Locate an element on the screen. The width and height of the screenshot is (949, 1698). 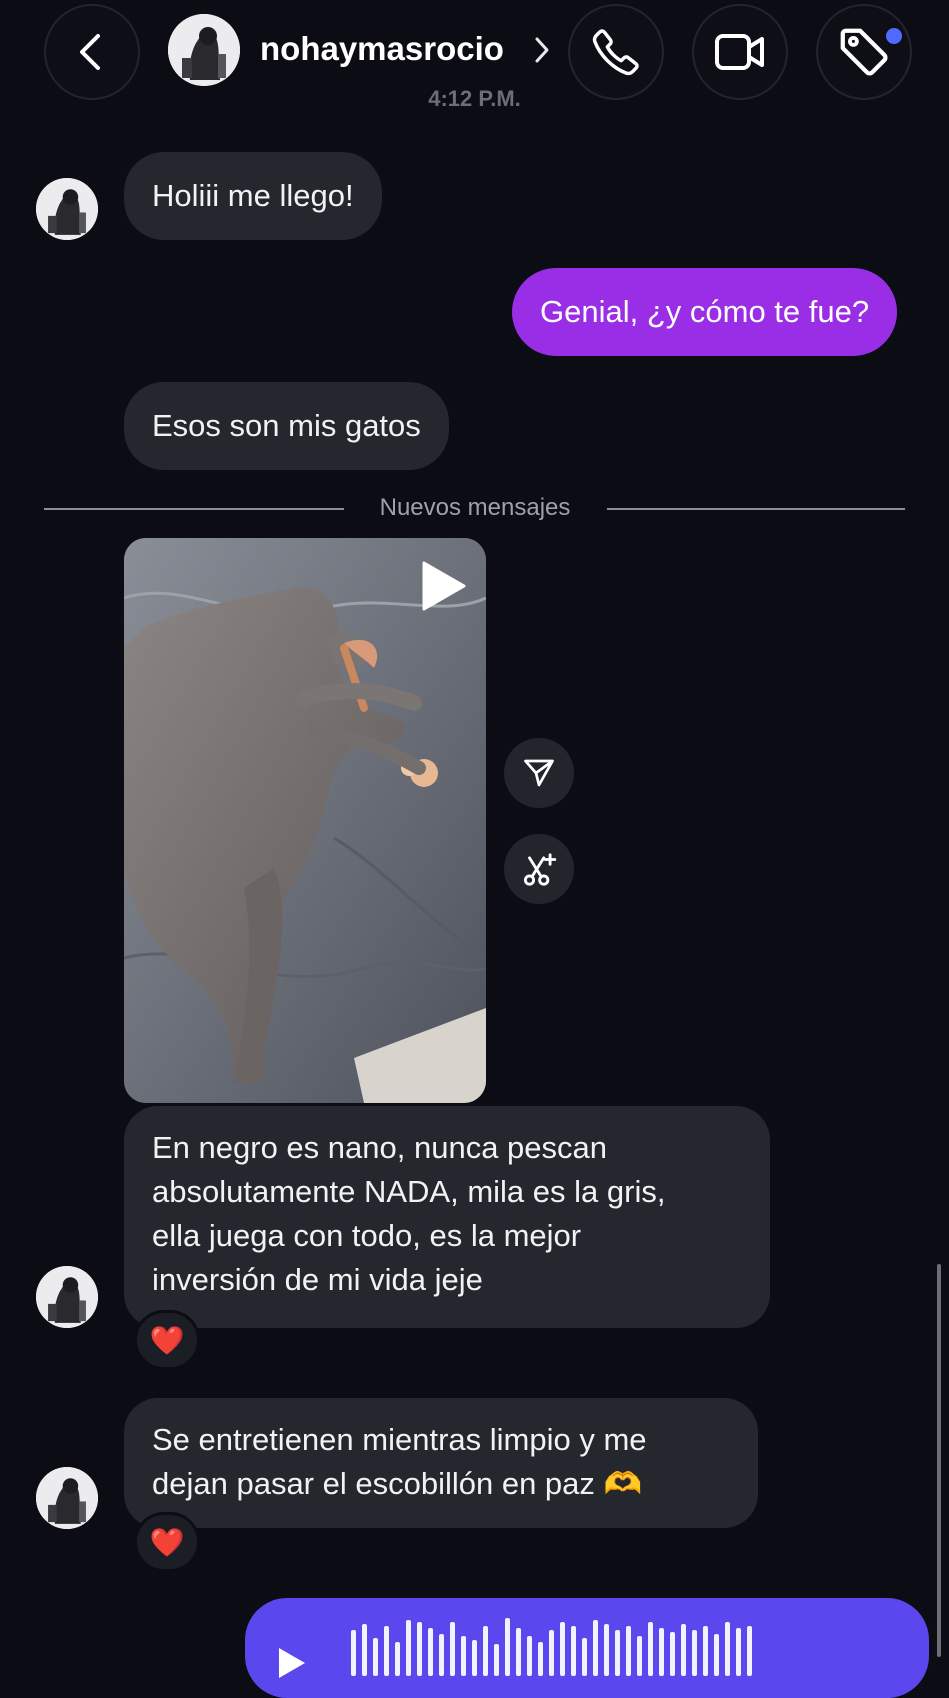
voice-message-outgoing is located at coordinates (587, 1648).